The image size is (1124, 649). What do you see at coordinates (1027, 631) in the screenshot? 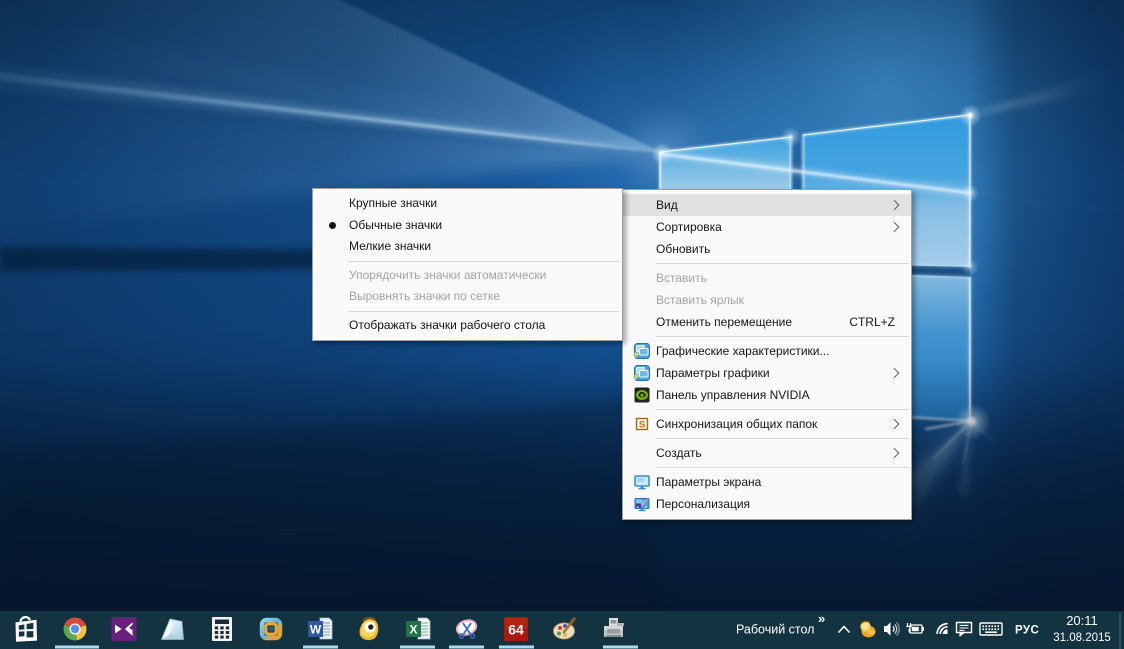
I see `svg-text: РУС` at bounding box center [1027, 631].